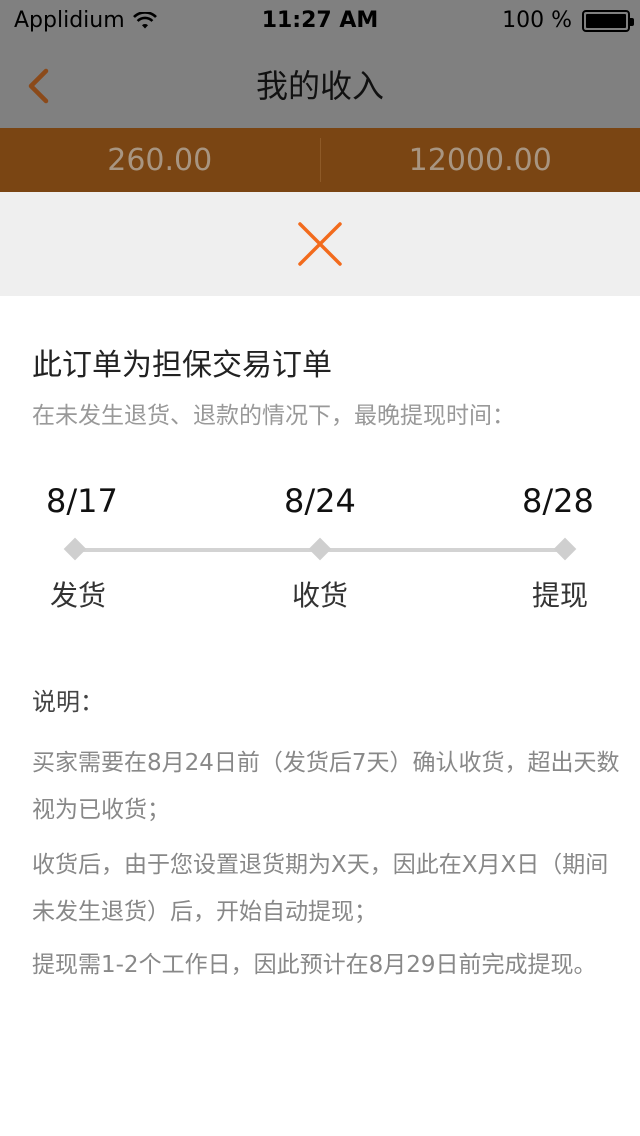 Image resolution: width=640 pixels, height=1136 pixels. I want to click on stat-right: 12000.00, so click(480, 160).